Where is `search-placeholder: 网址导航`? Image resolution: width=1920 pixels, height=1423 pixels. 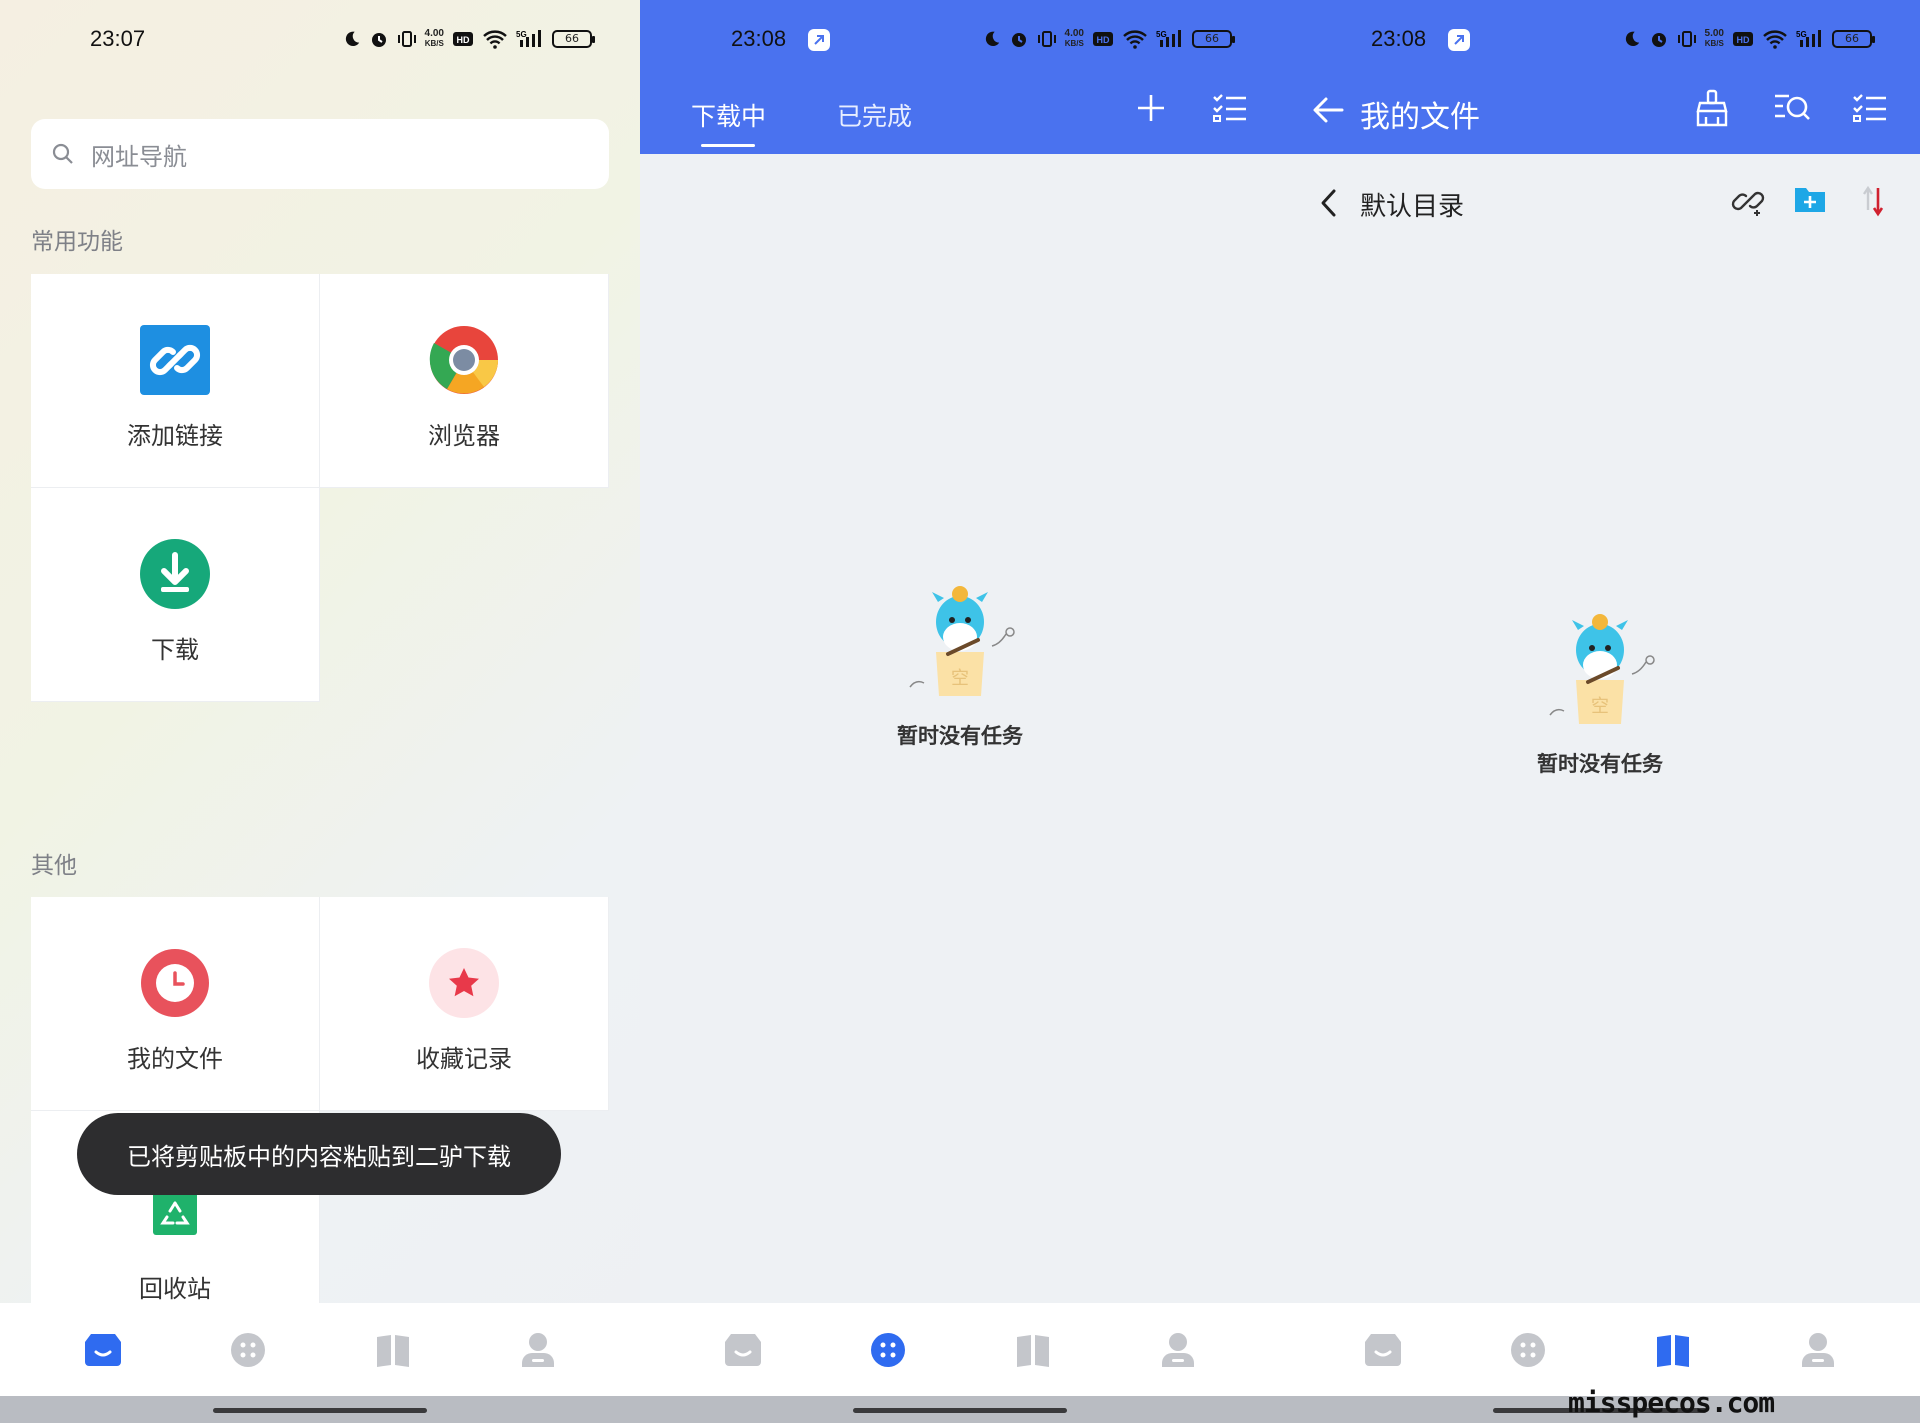
search-placeholder: 网址导航 is located at coordinates (139, 156).